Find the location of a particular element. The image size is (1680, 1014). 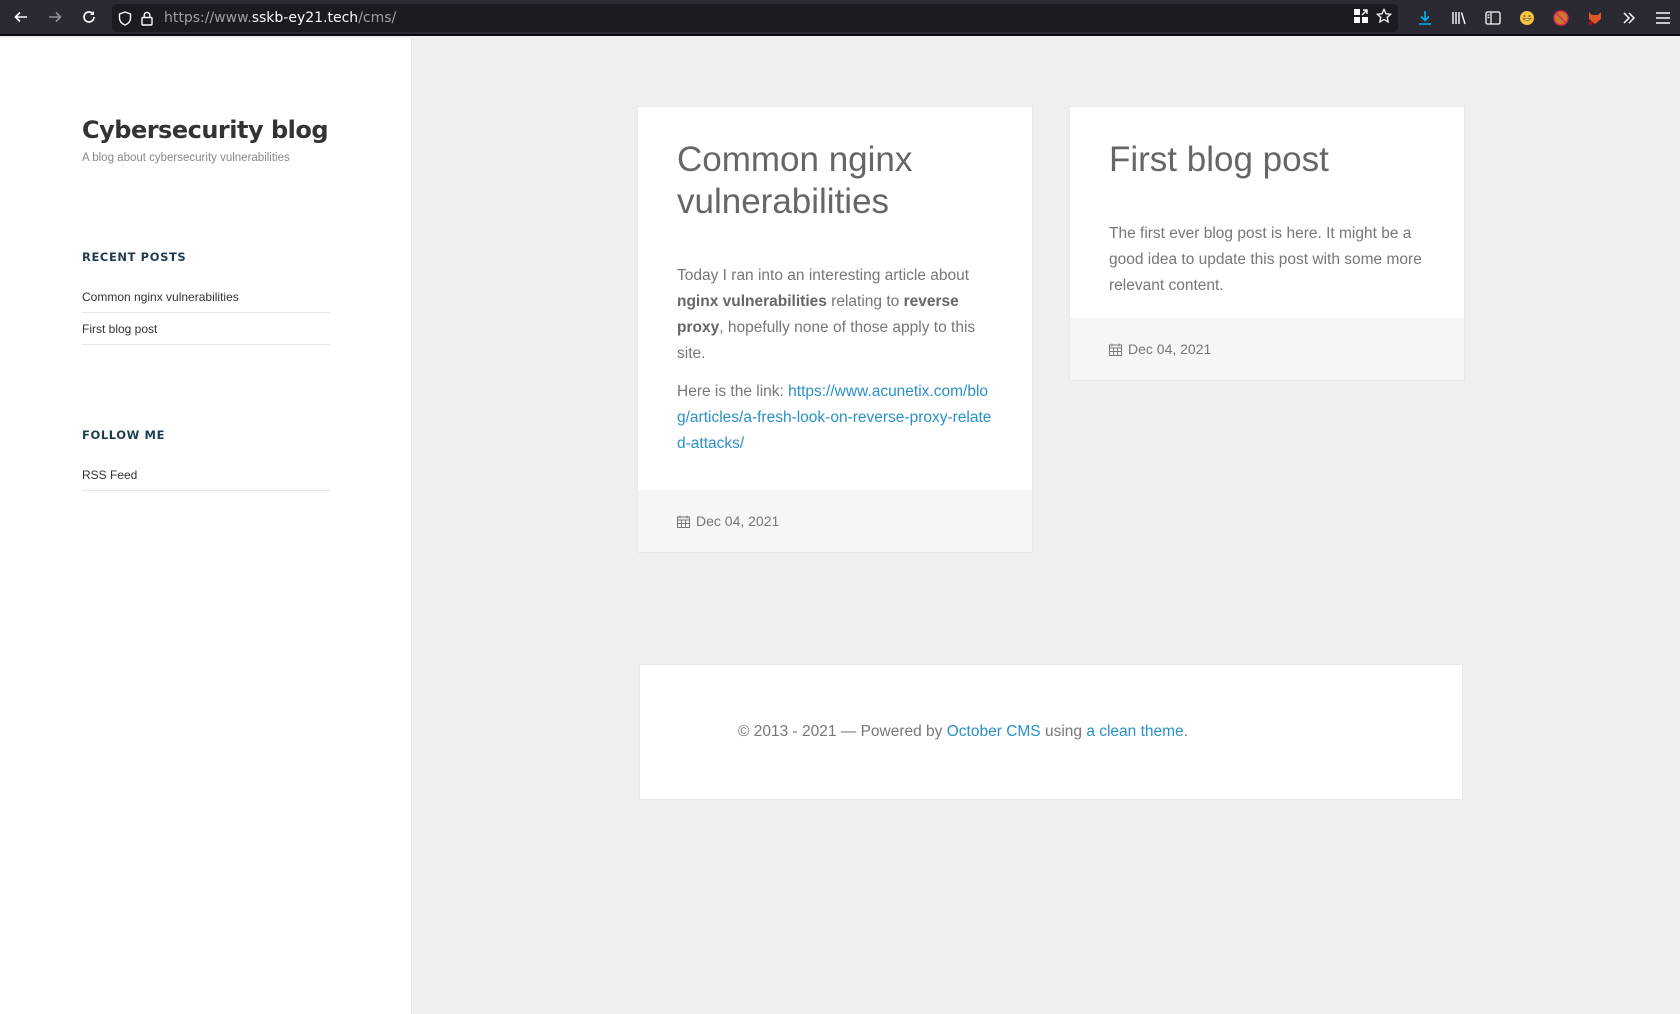

reload-icon is located at coordinates (89, 17).